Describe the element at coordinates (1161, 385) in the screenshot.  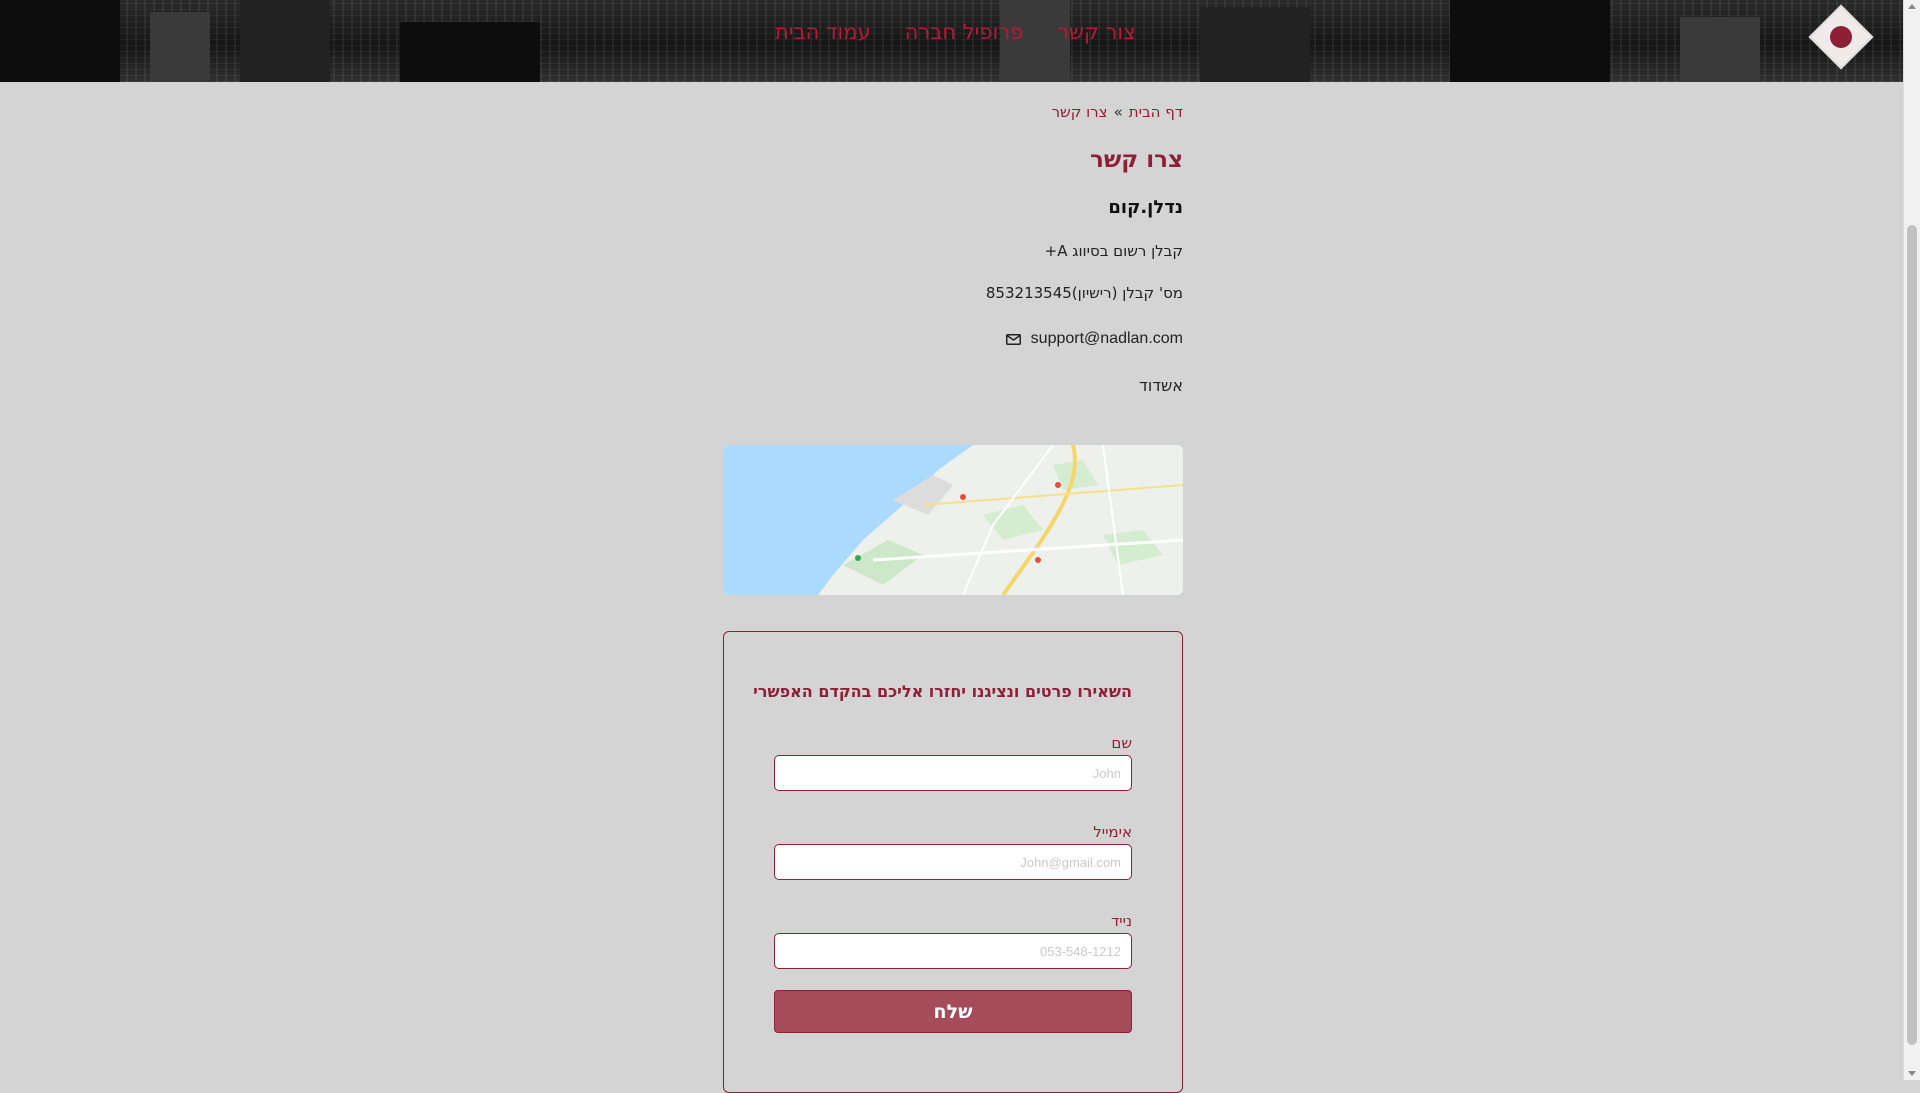
I see `city: אשדוד` at that location.